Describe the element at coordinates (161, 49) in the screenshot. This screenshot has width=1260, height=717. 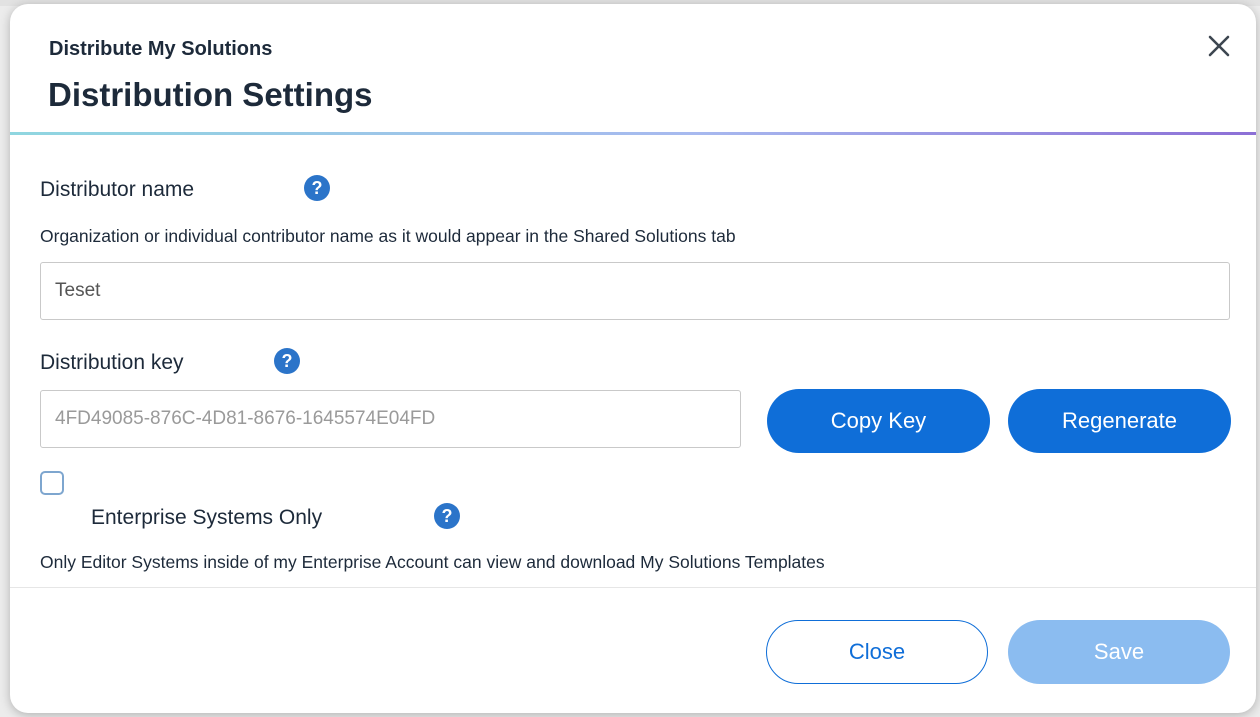
I see `dialog-subtitle: Distribute My Solutions` at that location.